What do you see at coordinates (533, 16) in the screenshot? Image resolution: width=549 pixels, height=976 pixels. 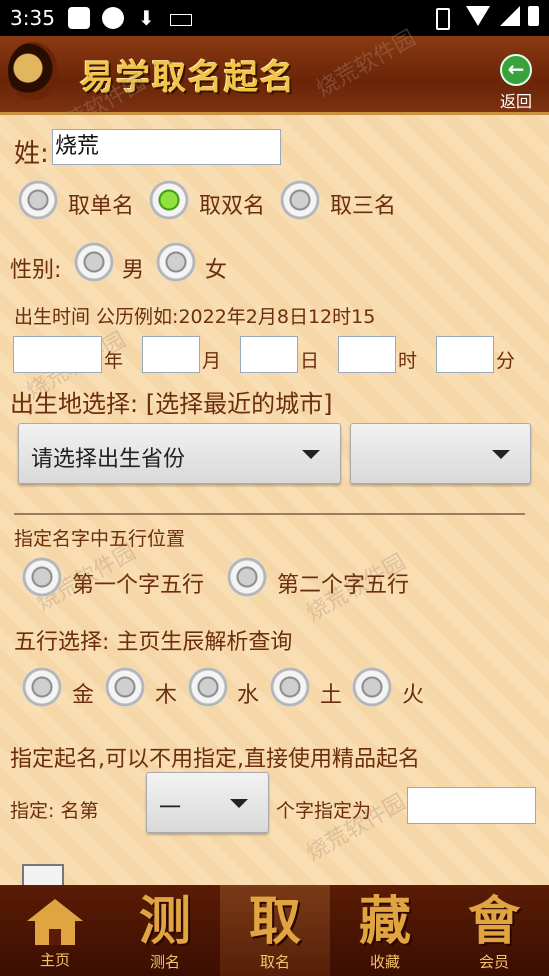 I see `battery-icon` at bounding box center [533, 16].